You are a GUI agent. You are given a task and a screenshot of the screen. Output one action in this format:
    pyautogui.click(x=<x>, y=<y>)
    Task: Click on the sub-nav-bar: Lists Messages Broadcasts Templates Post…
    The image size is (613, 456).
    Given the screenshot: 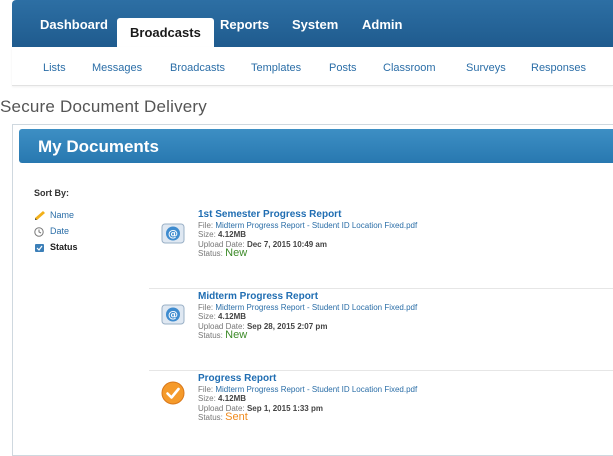 What is the action you would take?
    pyautogui.click(x=312, y=66)
    